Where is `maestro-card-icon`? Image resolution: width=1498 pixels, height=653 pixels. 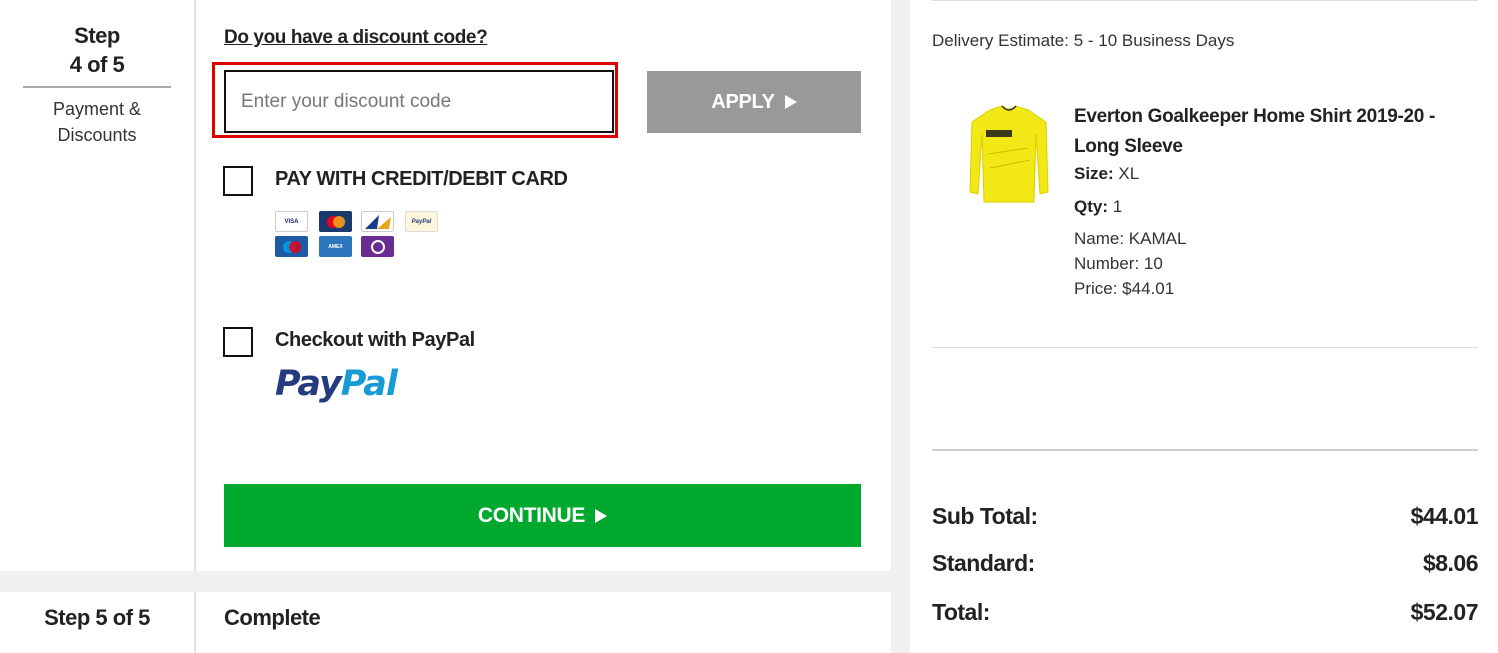
maestro-card-icon is located at coordinates (291, 246).